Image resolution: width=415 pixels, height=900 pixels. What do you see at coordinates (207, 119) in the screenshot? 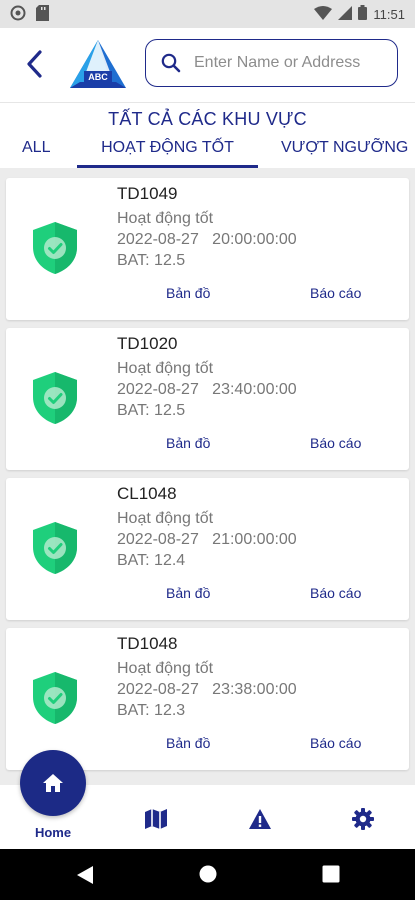
I see `region-title: TẤT CẢ CÁC KHU VỰC` at bounding box center [207, 119].